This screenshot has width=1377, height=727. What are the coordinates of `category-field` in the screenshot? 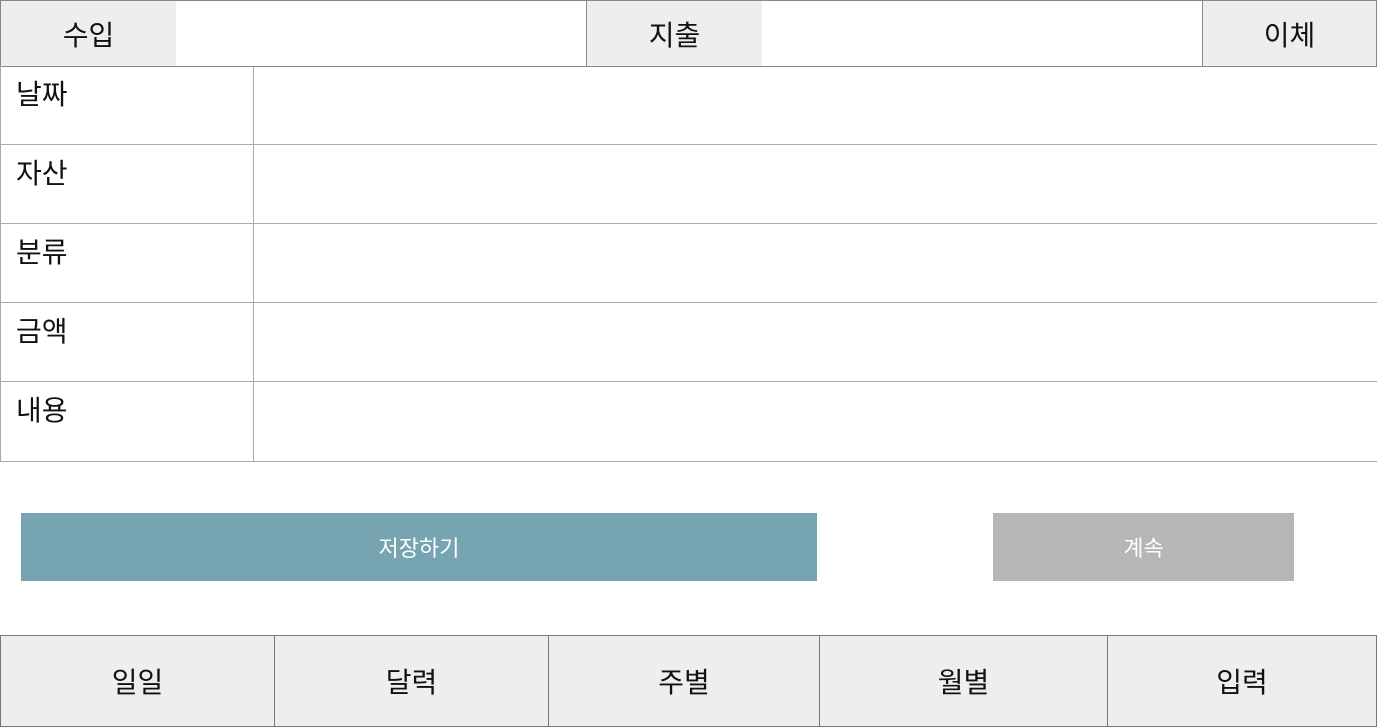 It's located at (815, 263).